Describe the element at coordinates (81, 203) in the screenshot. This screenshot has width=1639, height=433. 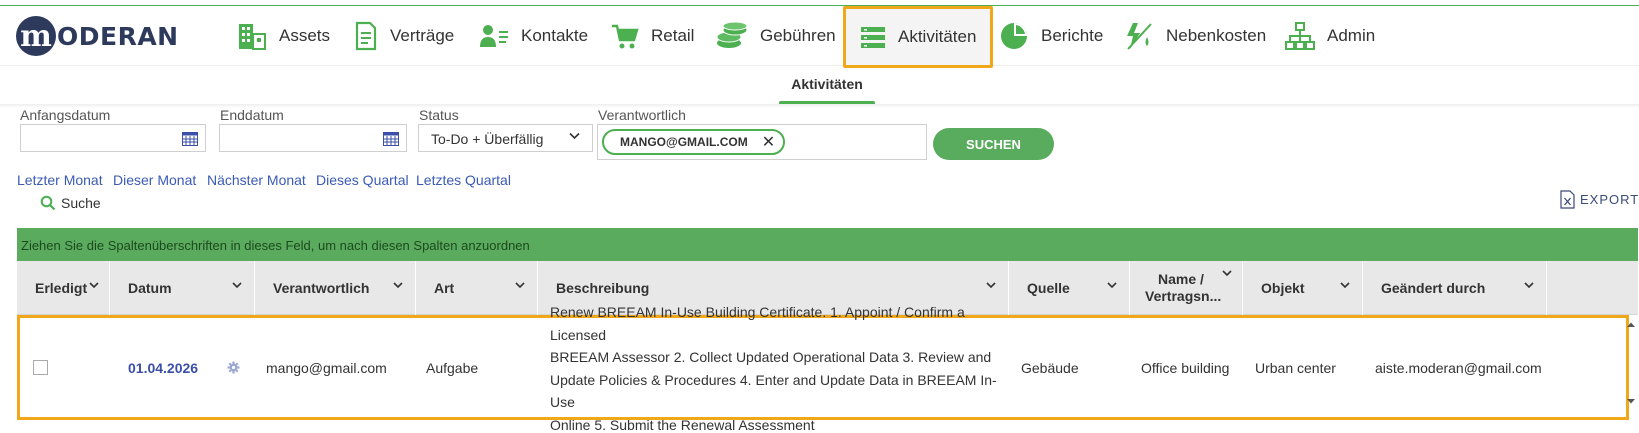
I see `search-toggle-label: Suche` at that location.